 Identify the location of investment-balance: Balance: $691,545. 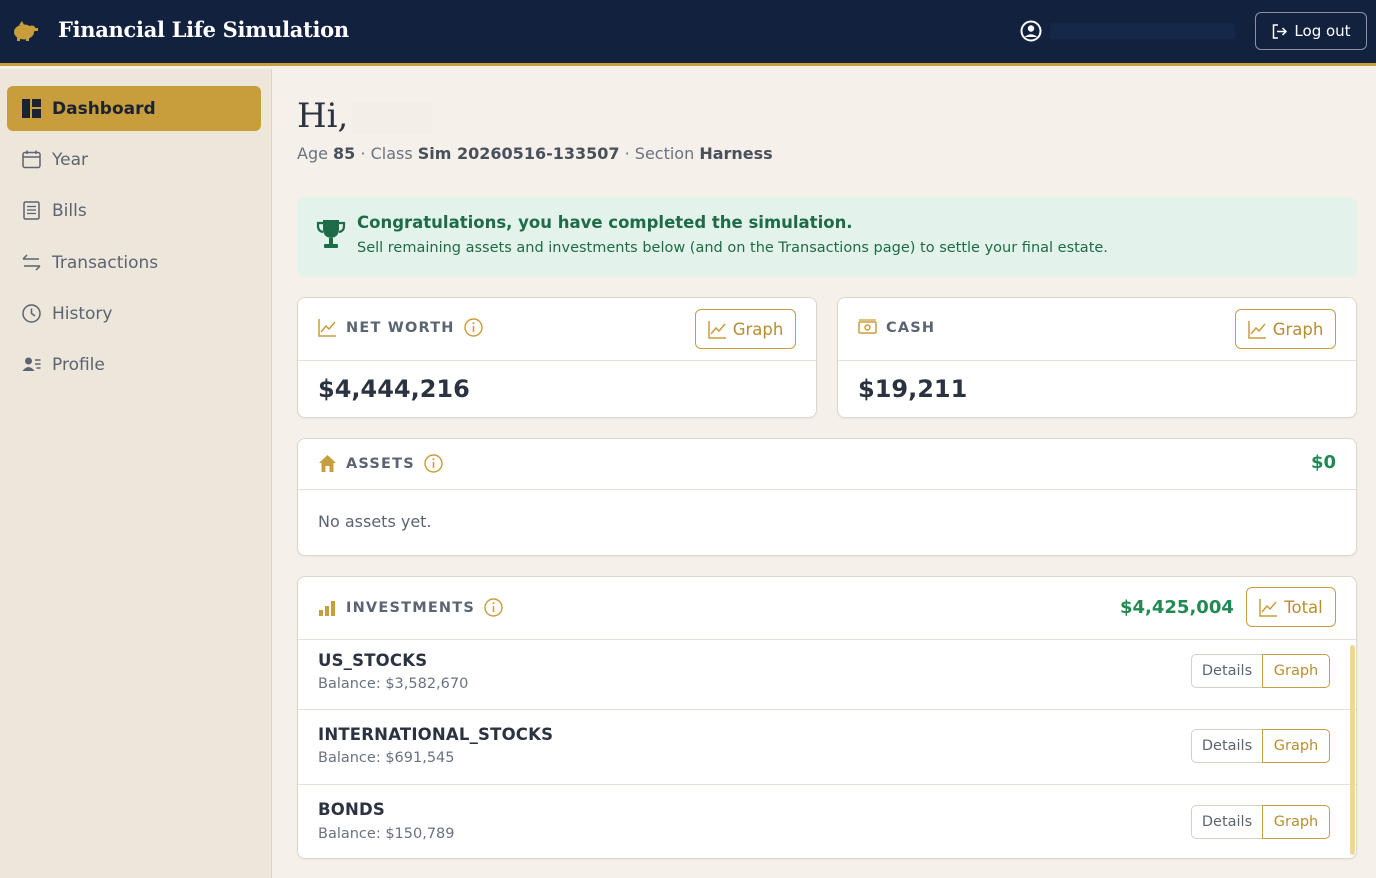
(386, 758).